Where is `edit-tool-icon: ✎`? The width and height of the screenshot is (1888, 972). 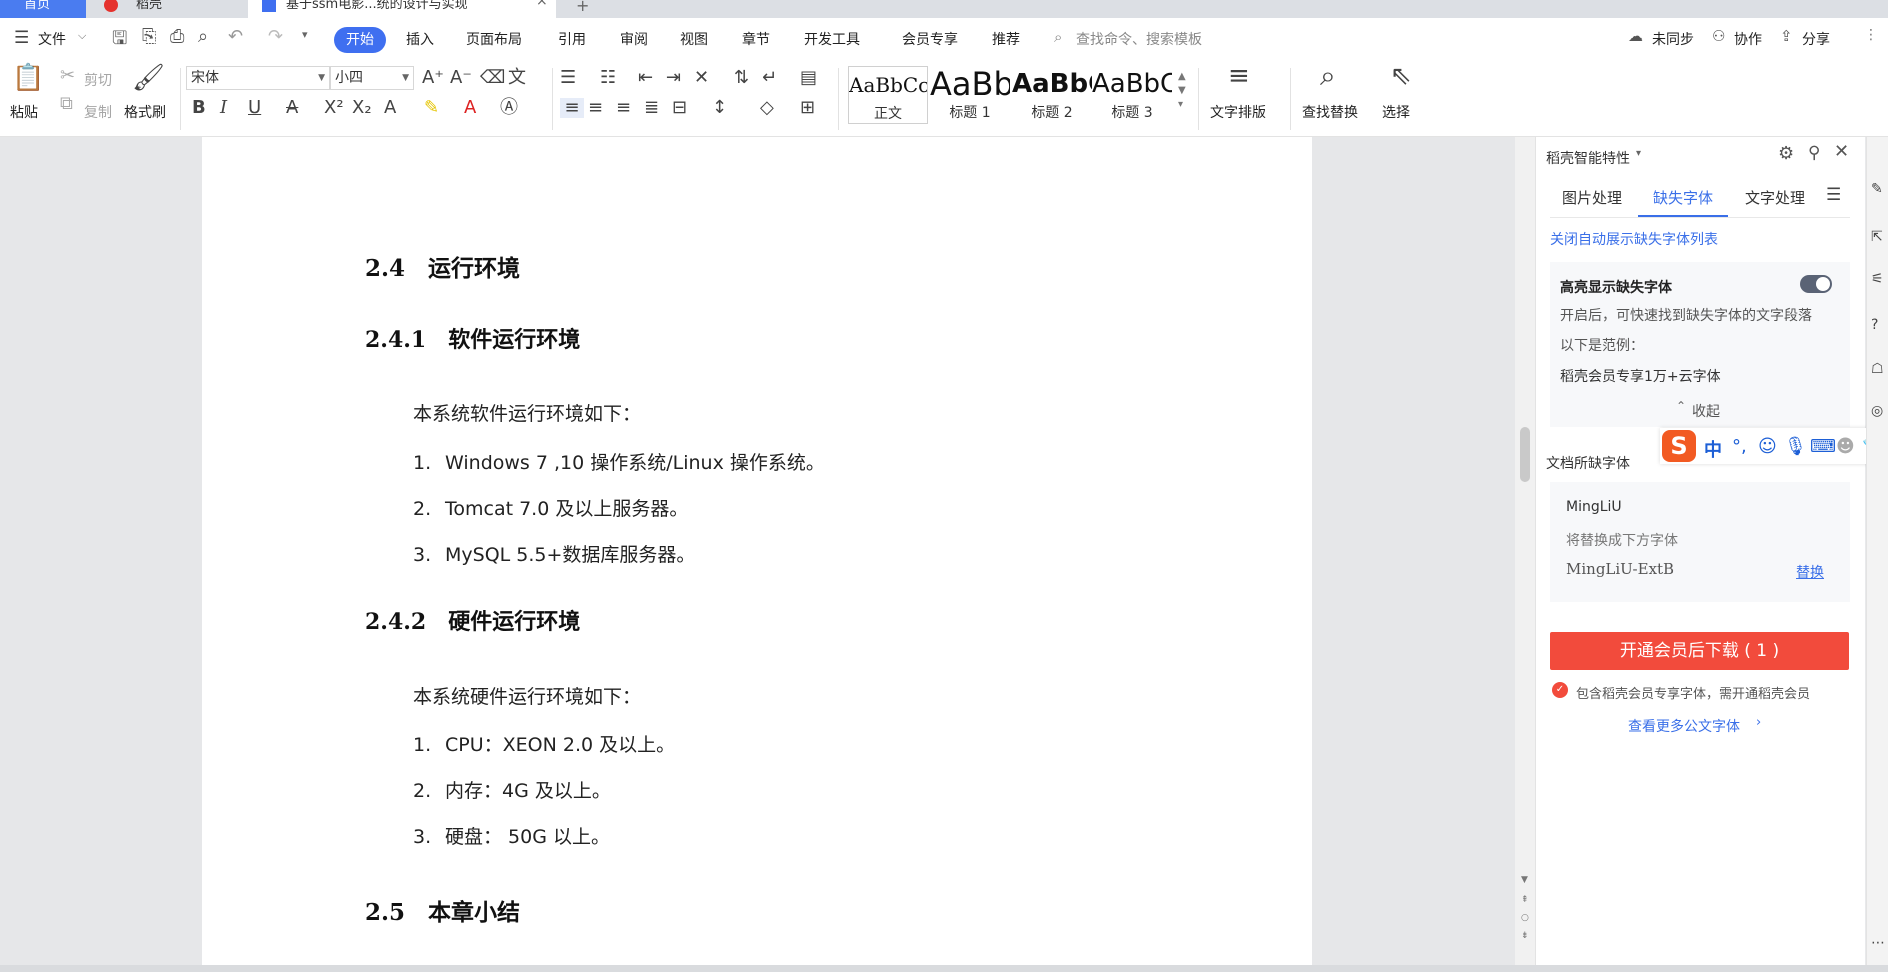
edit-tool-icon: ✎ is located at coordinates (1877, 189).